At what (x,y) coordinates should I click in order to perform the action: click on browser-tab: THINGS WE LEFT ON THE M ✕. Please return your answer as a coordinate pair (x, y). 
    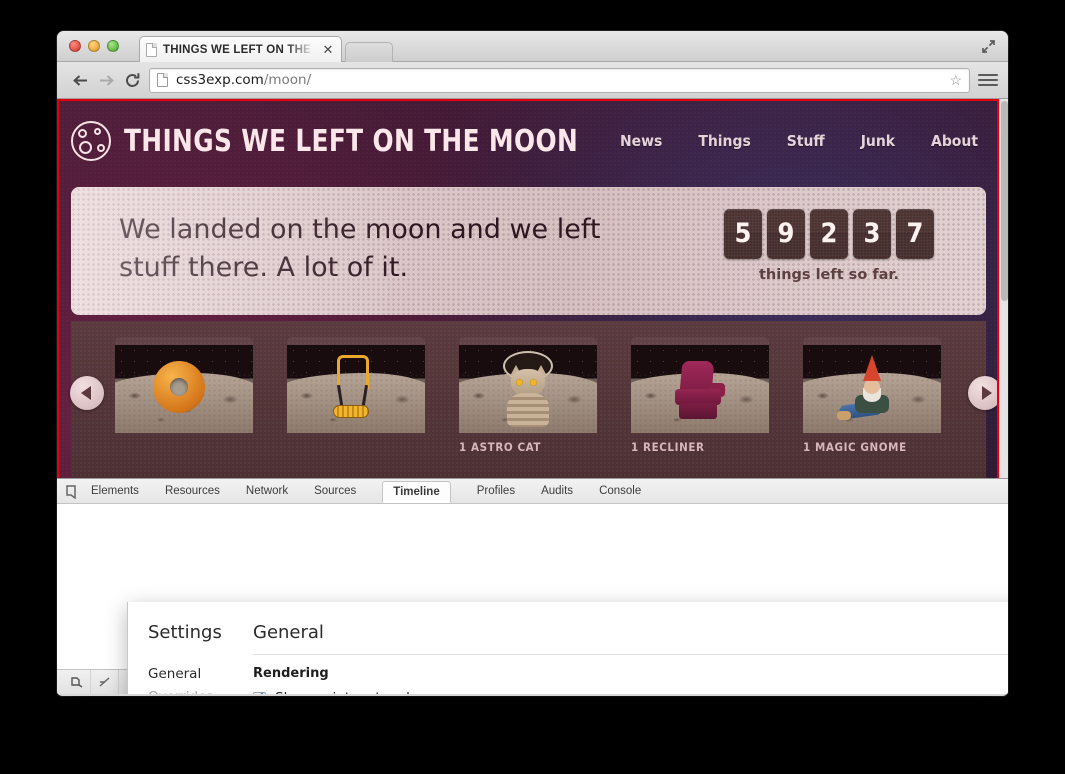
    Looking at the image, I should click on (240, 49).